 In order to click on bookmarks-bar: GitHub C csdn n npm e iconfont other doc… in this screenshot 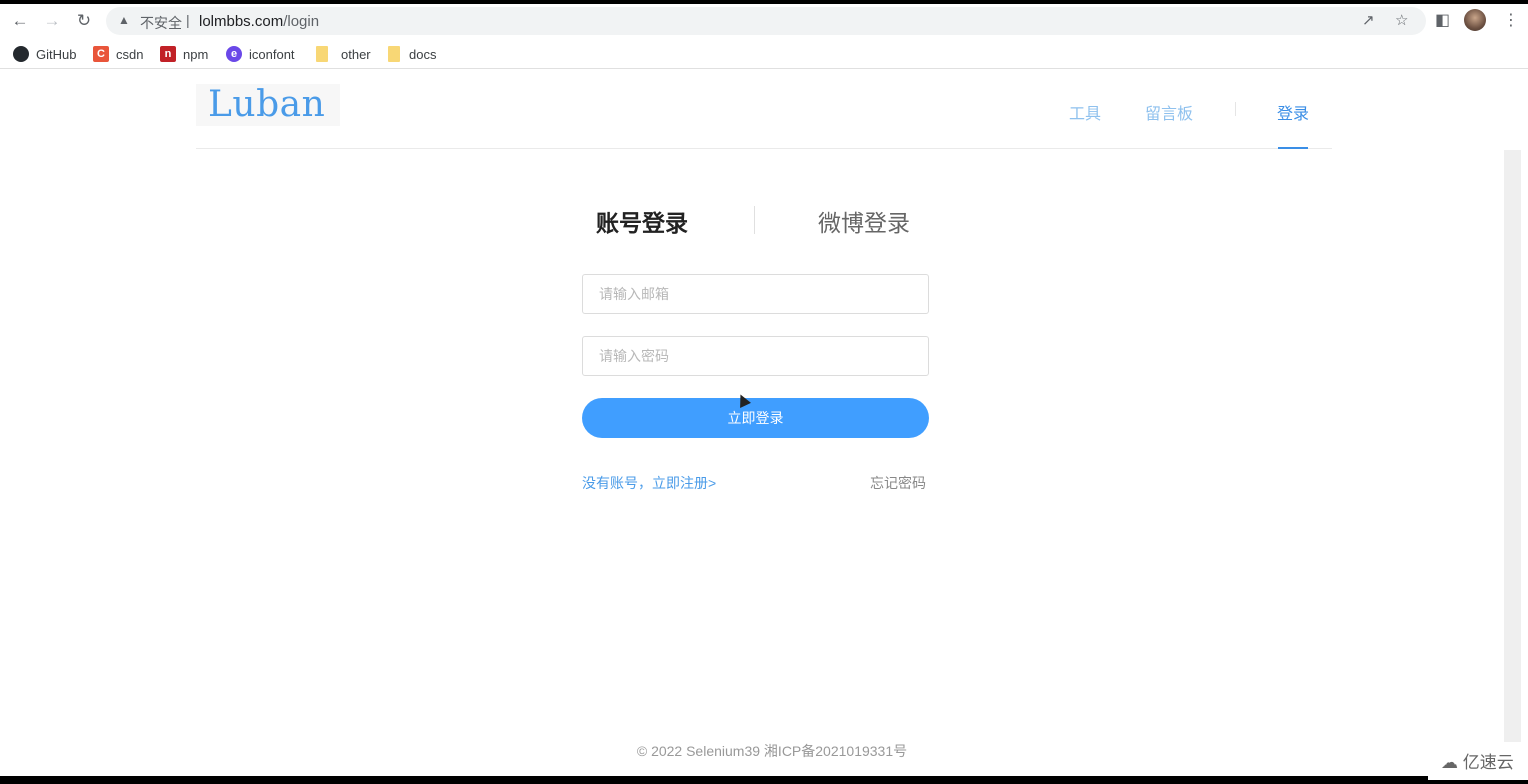, I will do `click(764, 53)`.